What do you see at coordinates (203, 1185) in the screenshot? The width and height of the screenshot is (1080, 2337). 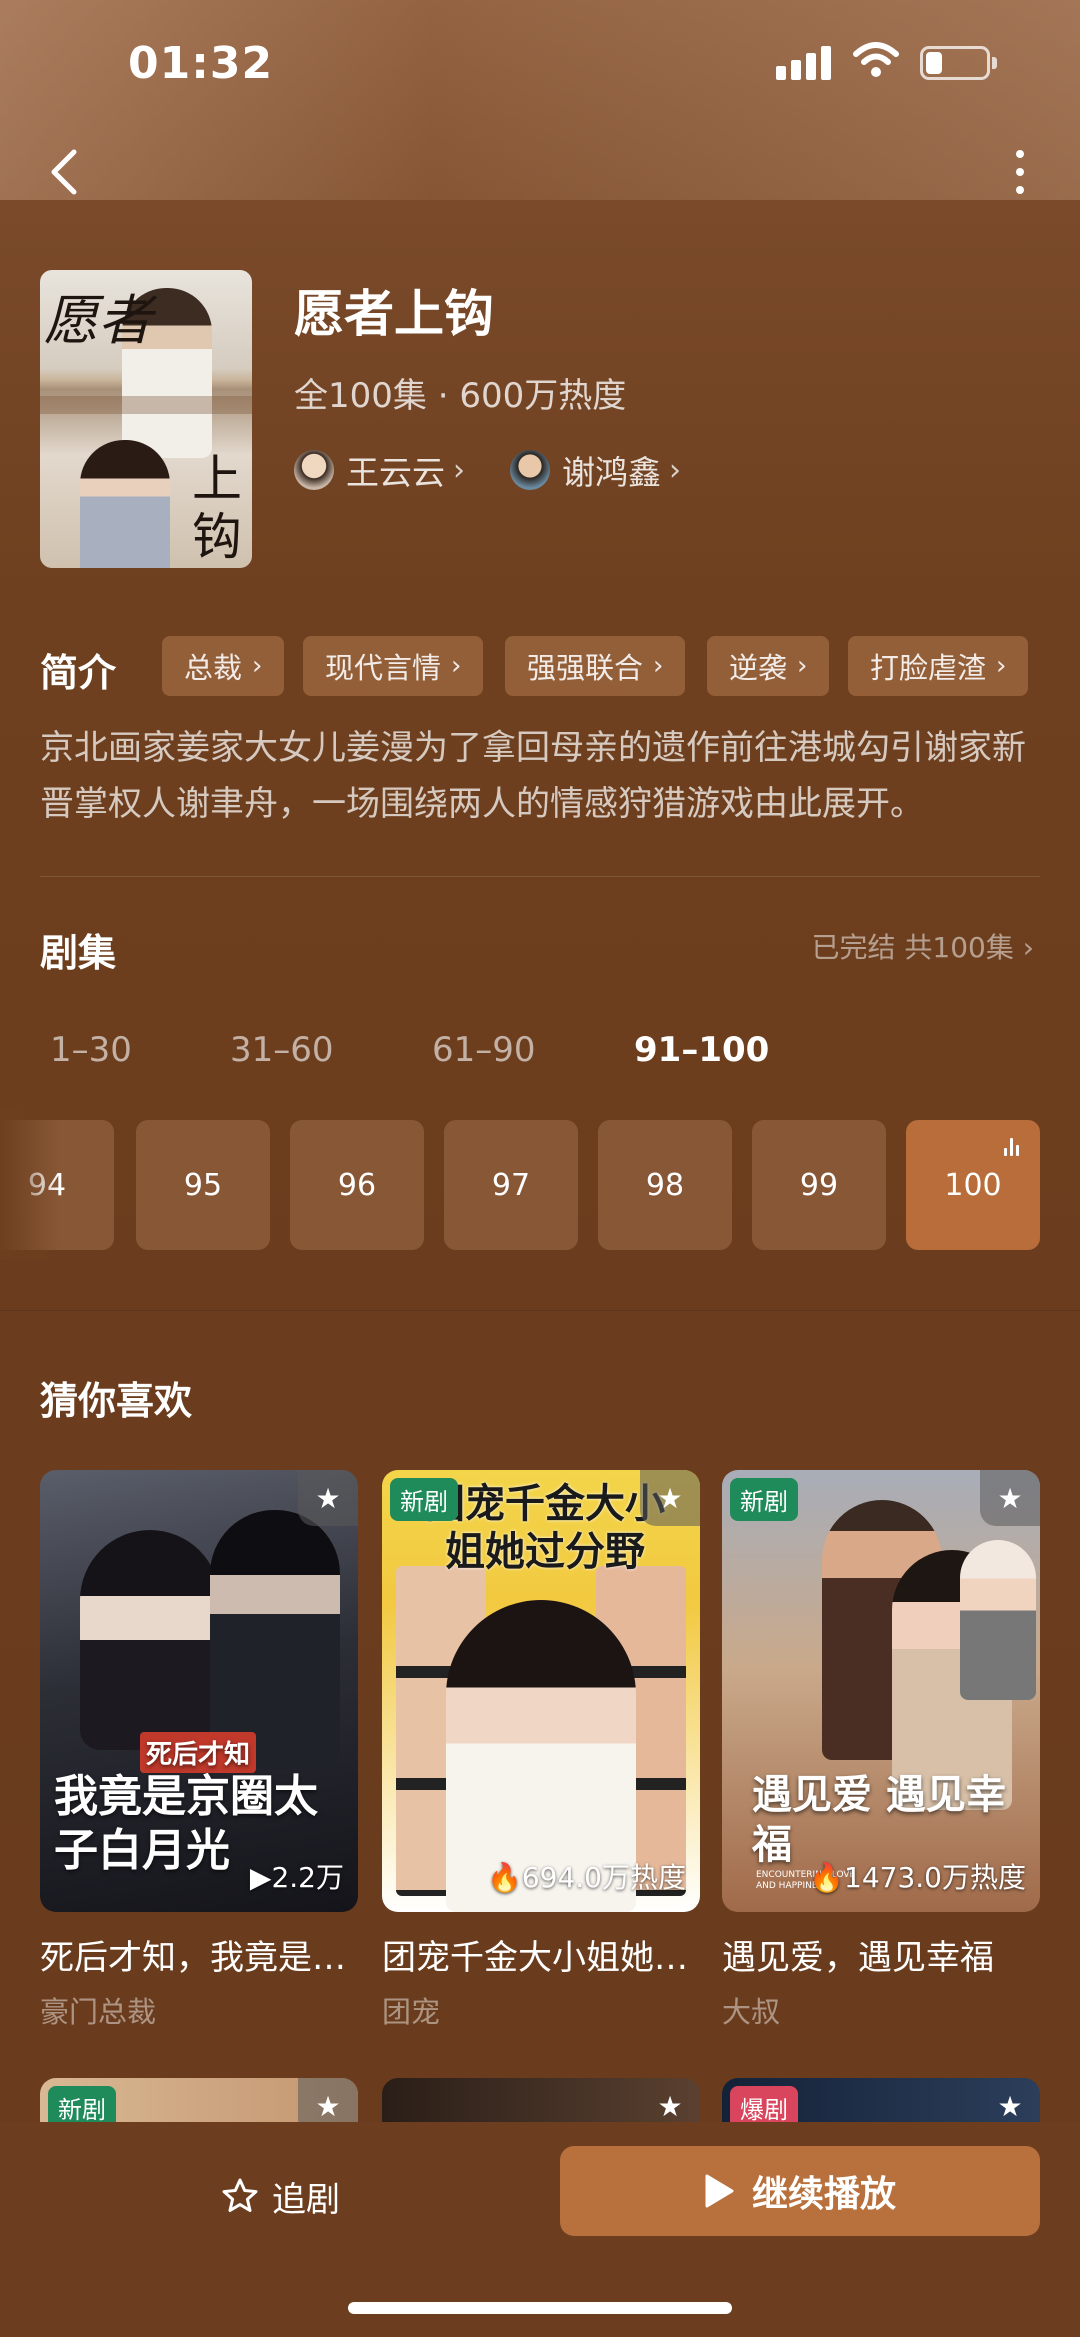 I see `episode-button: 95` at bounding box center [203, 1185].